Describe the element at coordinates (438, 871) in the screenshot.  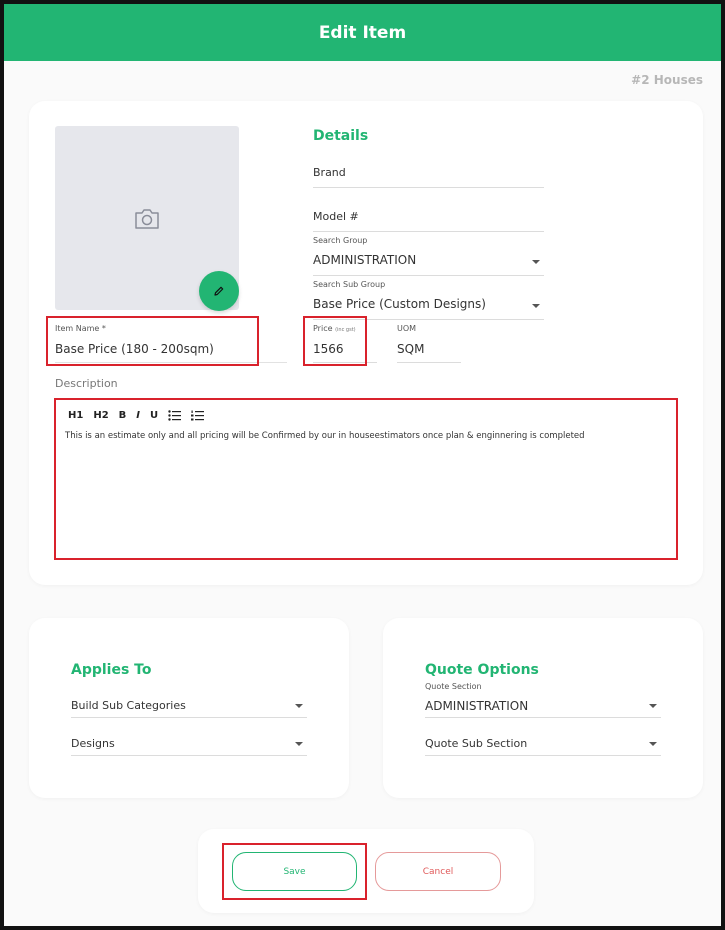
I see `cancel-button: Cancel` at that location.